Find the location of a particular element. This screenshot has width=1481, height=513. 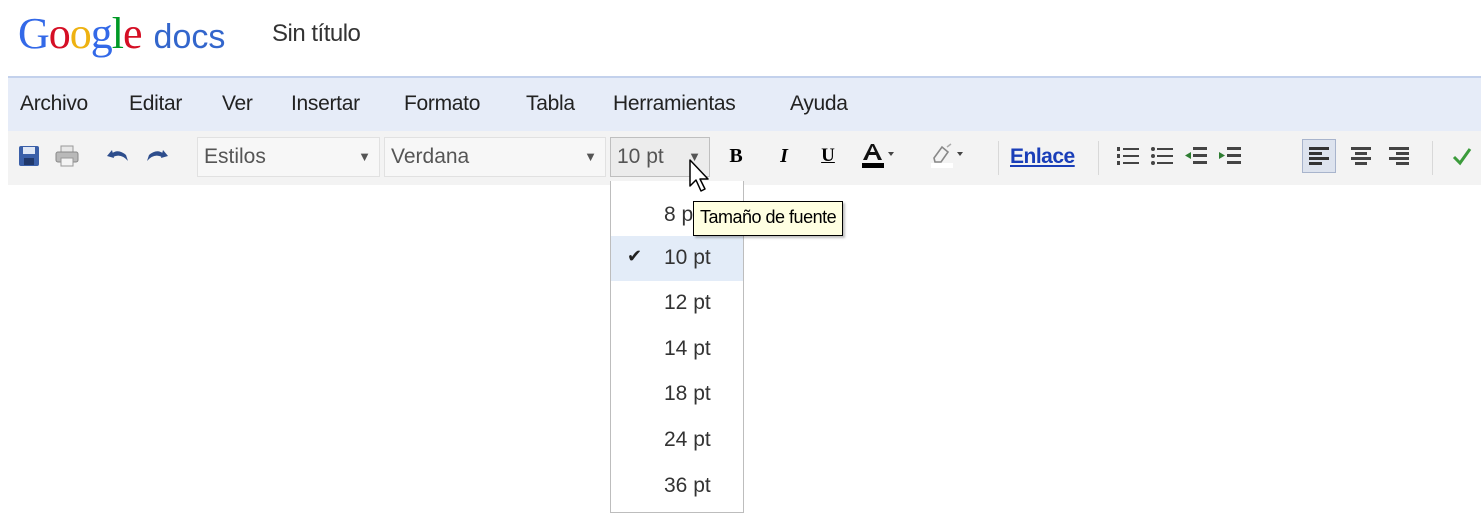

menu-ayuda: Ayuda is located at coordinates (819, 104).